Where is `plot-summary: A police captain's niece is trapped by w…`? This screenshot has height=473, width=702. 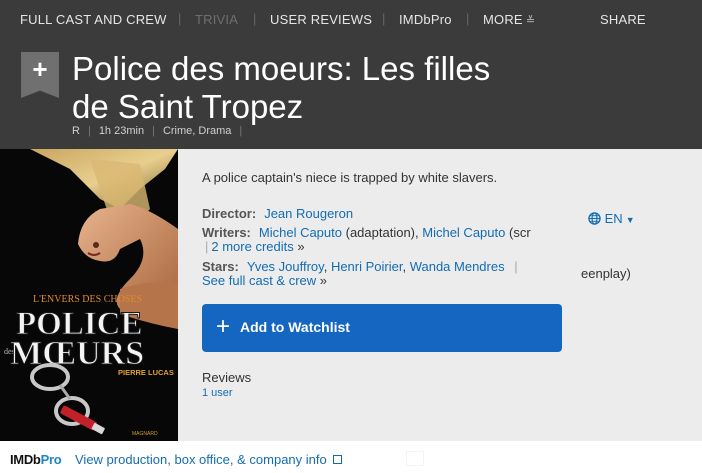
plot-summary: A police captain's niece is trapped by w… is located at coordinates (350, 177).